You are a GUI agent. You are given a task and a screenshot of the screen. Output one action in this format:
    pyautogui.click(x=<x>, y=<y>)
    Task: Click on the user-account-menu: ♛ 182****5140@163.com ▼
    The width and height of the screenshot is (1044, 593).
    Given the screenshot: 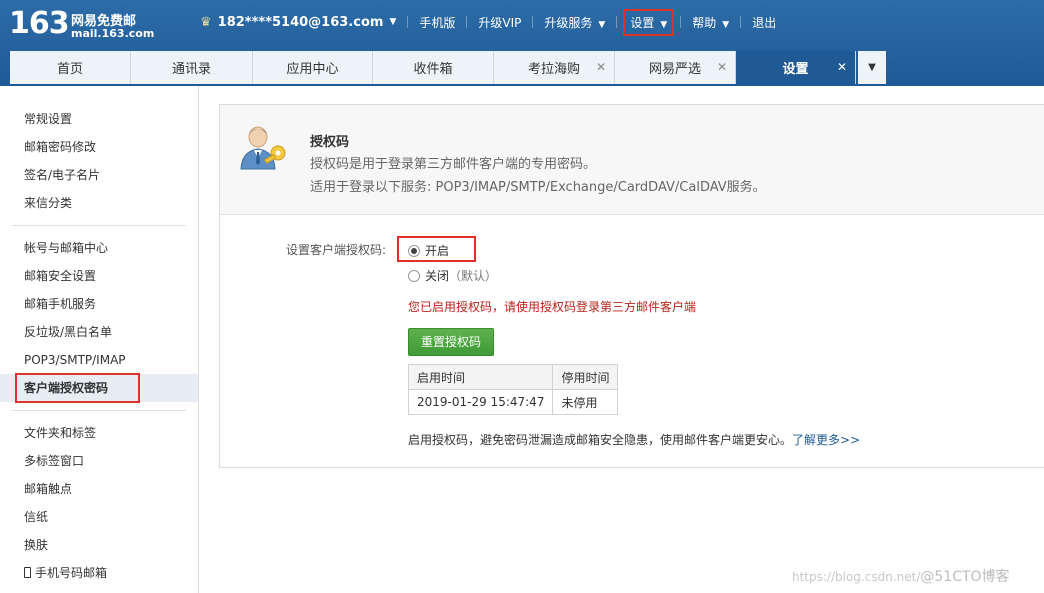 What is the action you would take?
    pyautogui.click(x=298, y=22)
    